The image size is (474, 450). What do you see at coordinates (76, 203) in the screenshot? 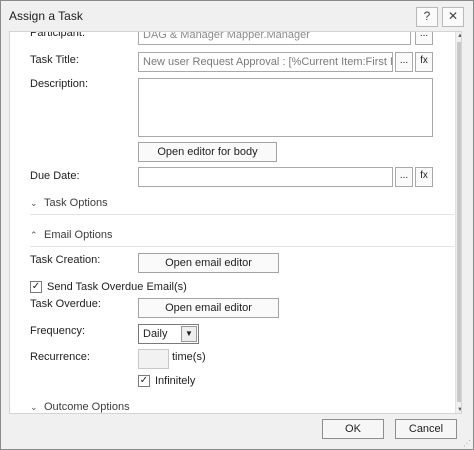
I see `task-options-label: Task Options` at bounding box center [76, 203].